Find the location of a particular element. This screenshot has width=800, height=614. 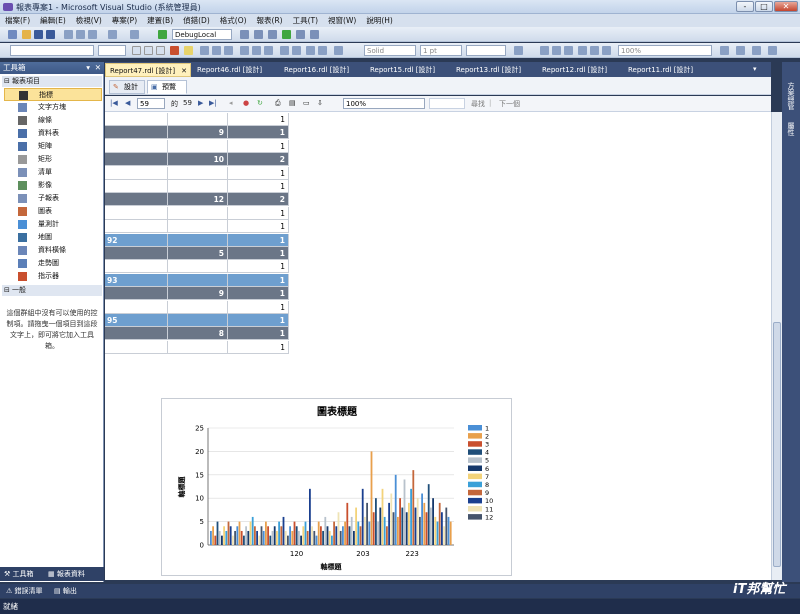

align-center-icon is located at coordinates (216, 50).